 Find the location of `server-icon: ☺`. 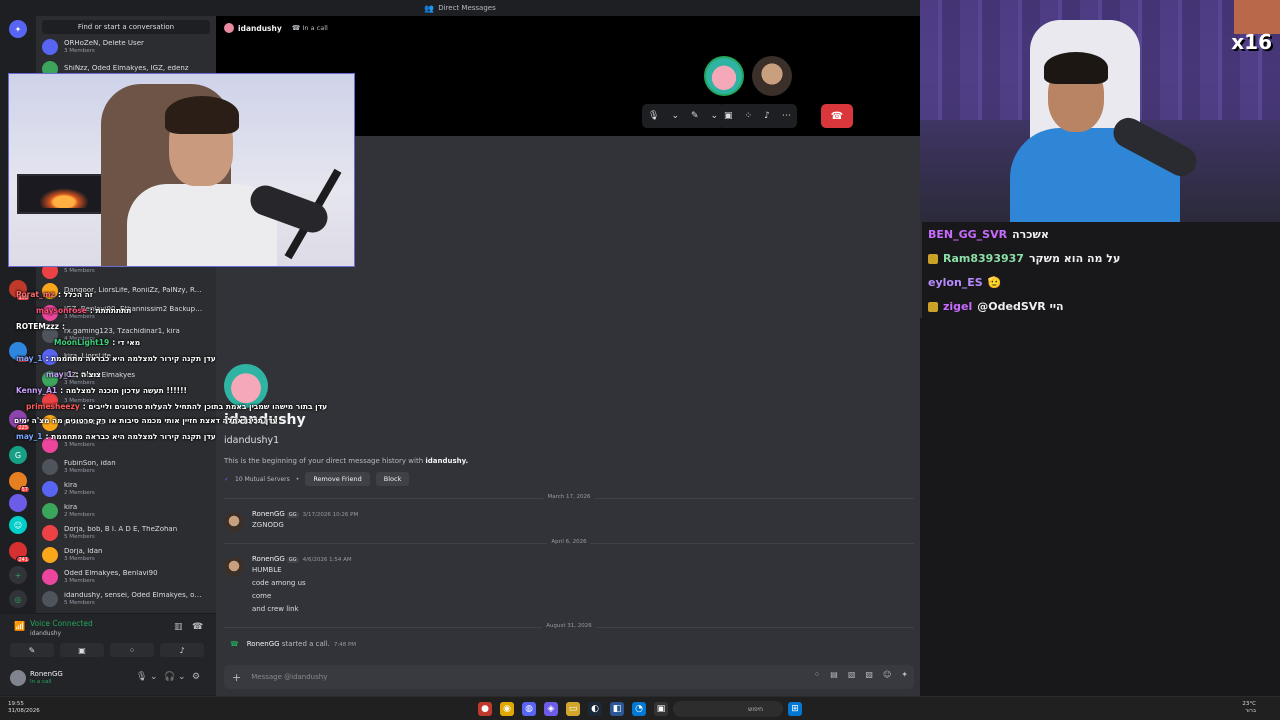

server-icon: ☺ is located at coordinates (18, 525).